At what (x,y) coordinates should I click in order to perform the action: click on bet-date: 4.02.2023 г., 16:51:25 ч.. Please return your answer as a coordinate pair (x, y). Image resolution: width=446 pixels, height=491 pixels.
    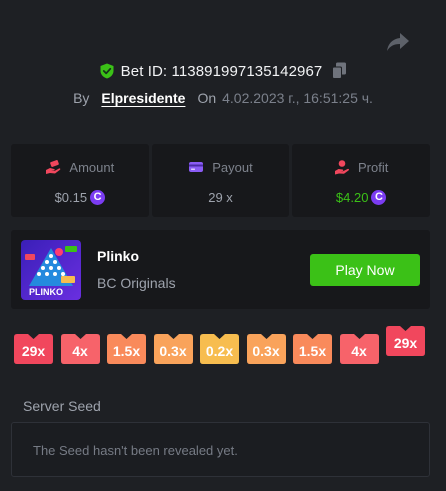
    Looking at the image, I should click on (297, 98).